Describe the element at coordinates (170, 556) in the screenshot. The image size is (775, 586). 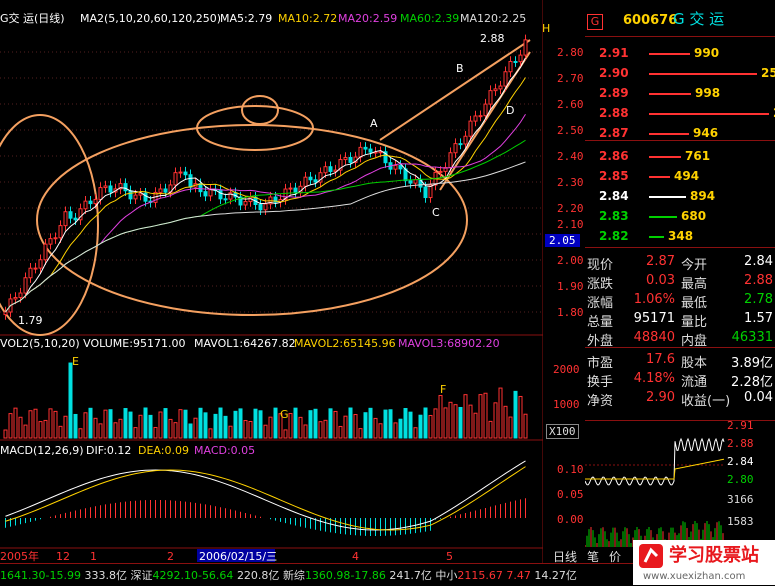
I see `time-month: 2` at that location.